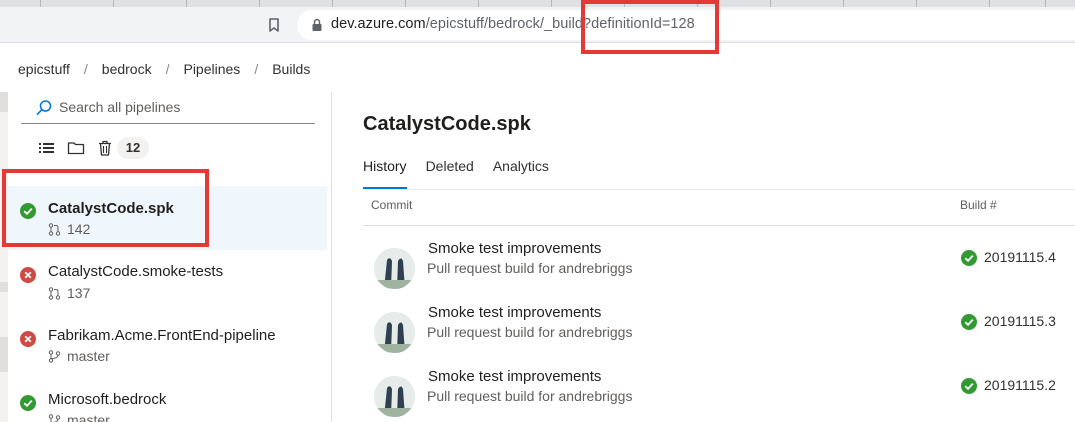  What do you see at coordinates (450, 171) in the screenshot?
I see `tab-deleted: Deleted` at bounding box center [450, 171].